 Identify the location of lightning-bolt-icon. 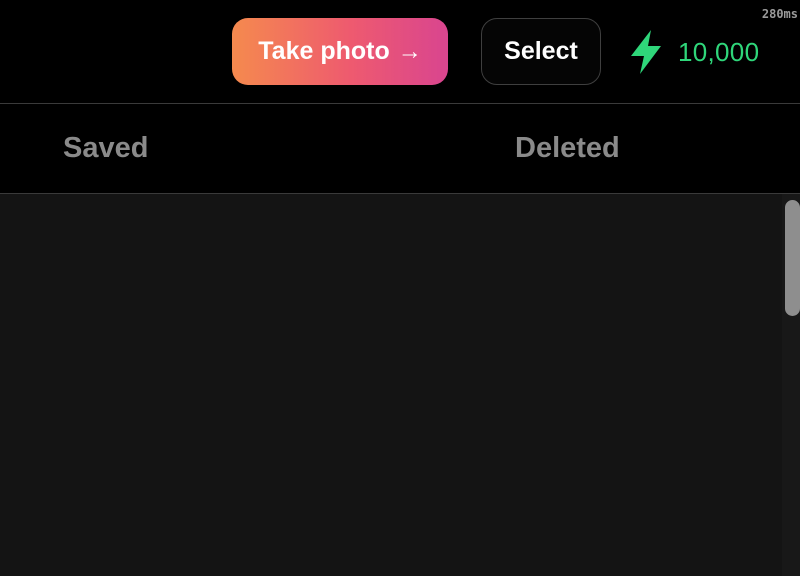
(646, 52).